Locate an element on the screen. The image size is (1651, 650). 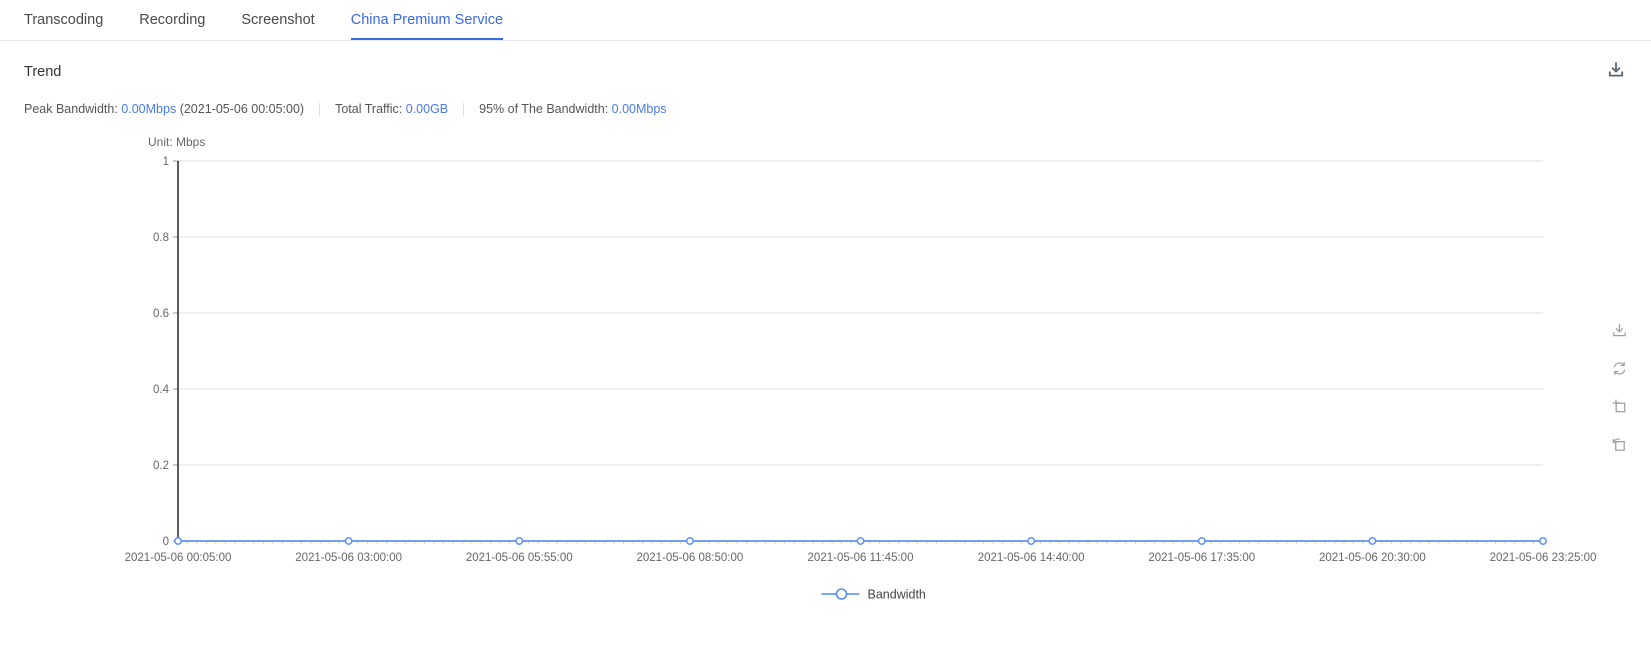
x-axis-tick-label: 2021-05-06 03:00:00 is located at coordinates (348, 558).